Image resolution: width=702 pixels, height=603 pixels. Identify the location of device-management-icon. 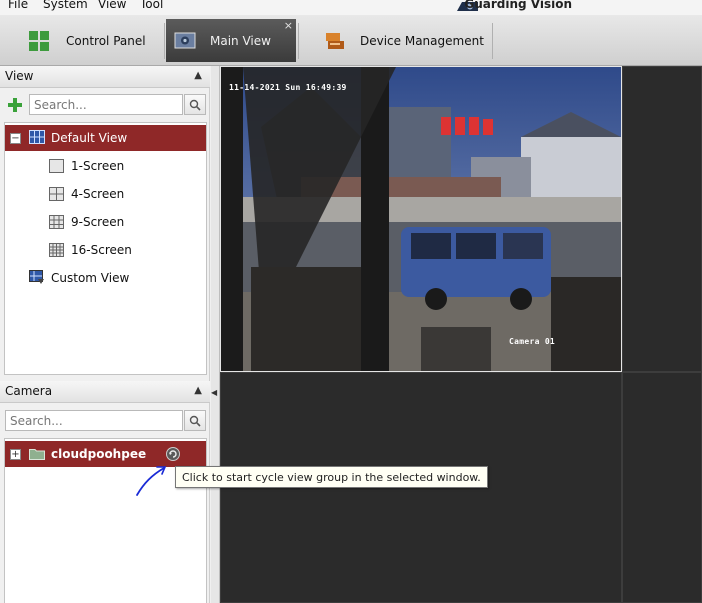
(335, 40).